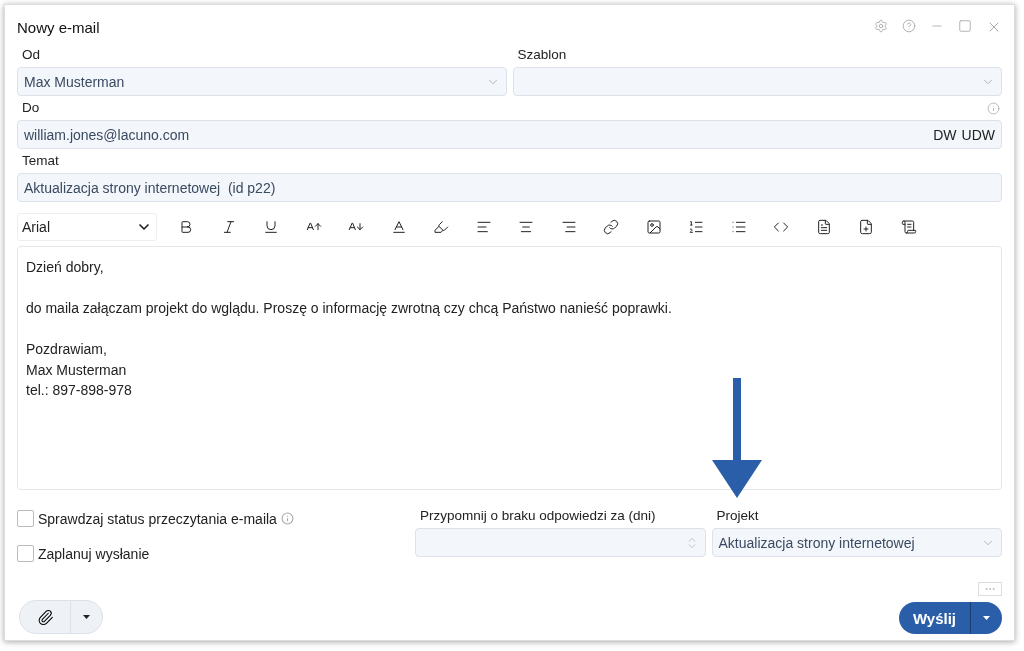  What do you see at coordinates (526, 227) in the screenshot?
I see `align-center-icon` at bounding box center [526, 227].